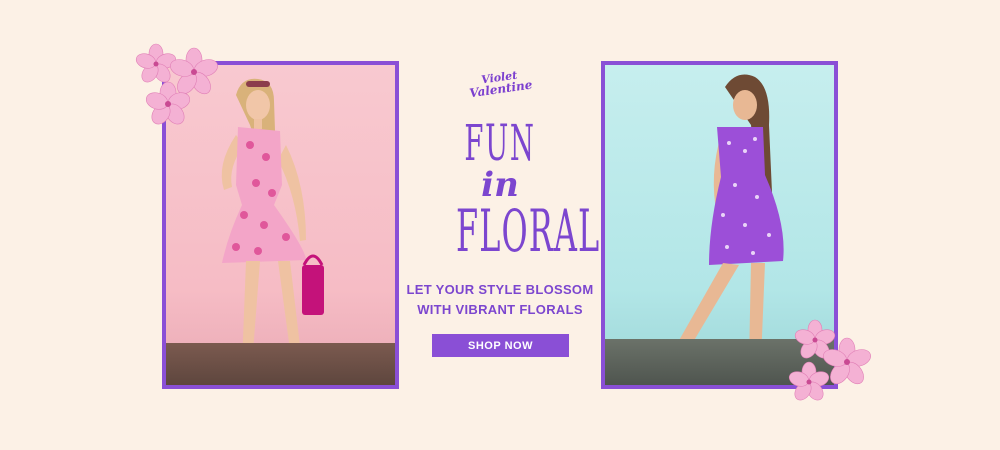 The width and height of the screenshot is (1000, 450). What do you see at coordinates (501, 88) in the screenshot?
I see `logo-line2: Valentine` at bounding box center [501, 88].